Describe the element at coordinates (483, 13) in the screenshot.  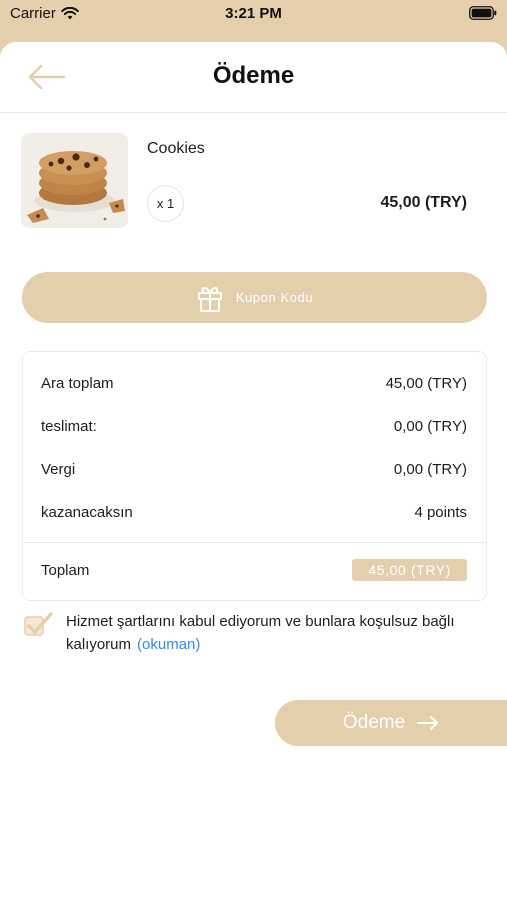
I see `battery-icon` at that location.